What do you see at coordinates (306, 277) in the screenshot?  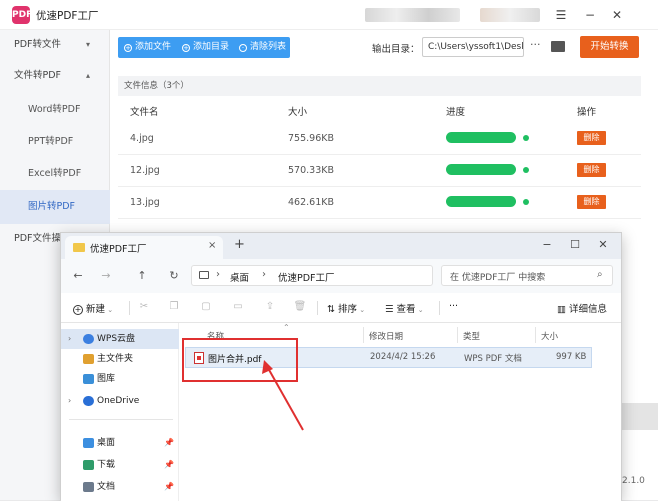 I see `breadcrumb-folder: 优速PDF工厂` at bounding box center [306, 277].